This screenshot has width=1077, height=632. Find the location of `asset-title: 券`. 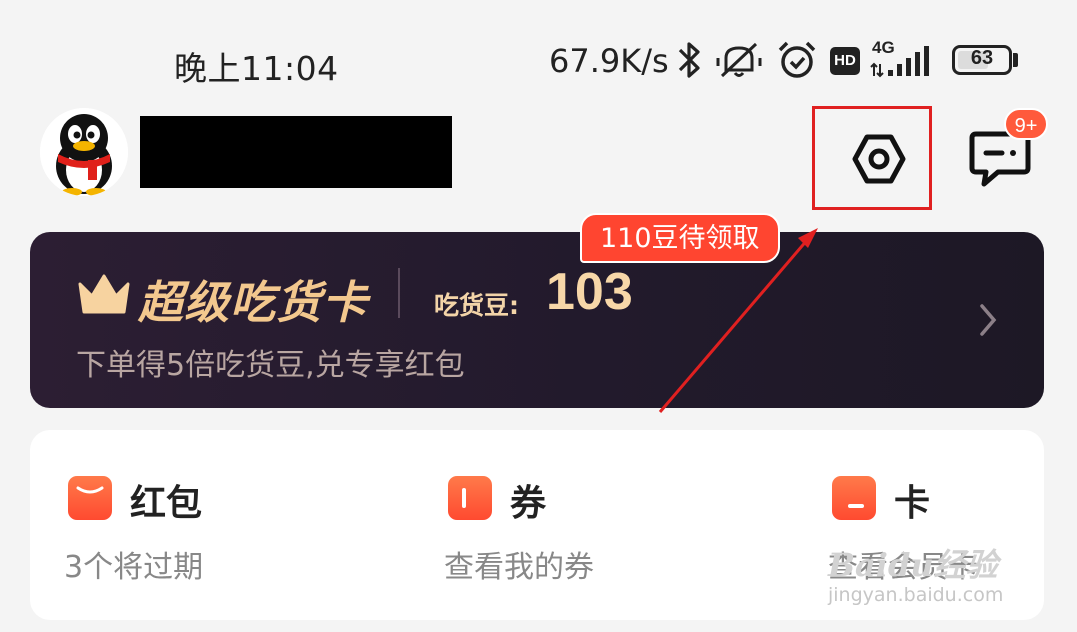

asset-title: 券 is located at coordinates (528, 503).